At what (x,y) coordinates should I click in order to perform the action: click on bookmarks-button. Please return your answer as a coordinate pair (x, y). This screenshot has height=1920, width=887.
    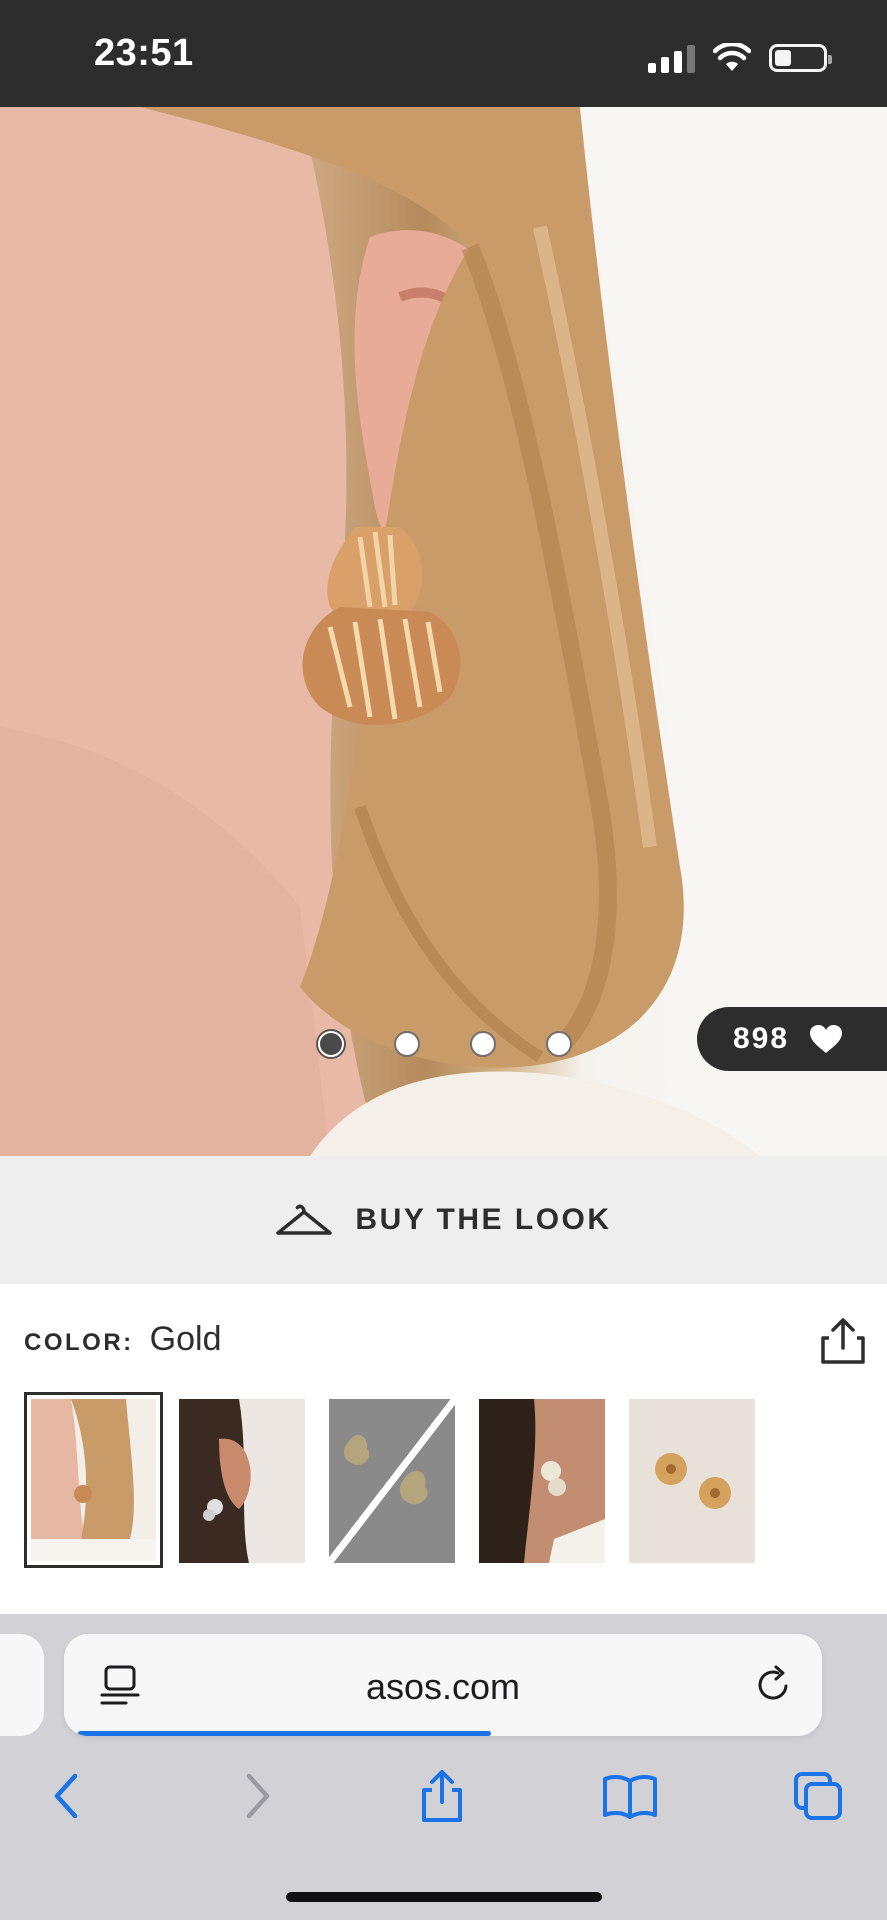
    Looking at the image, I should click on (630, 1796).